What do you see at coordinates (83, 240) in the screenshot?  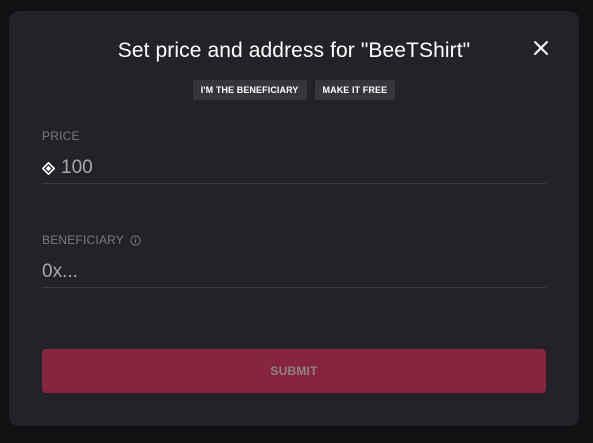 I see `beneficiary-label: BENEFICIARY` at bounding box center [83, 240].